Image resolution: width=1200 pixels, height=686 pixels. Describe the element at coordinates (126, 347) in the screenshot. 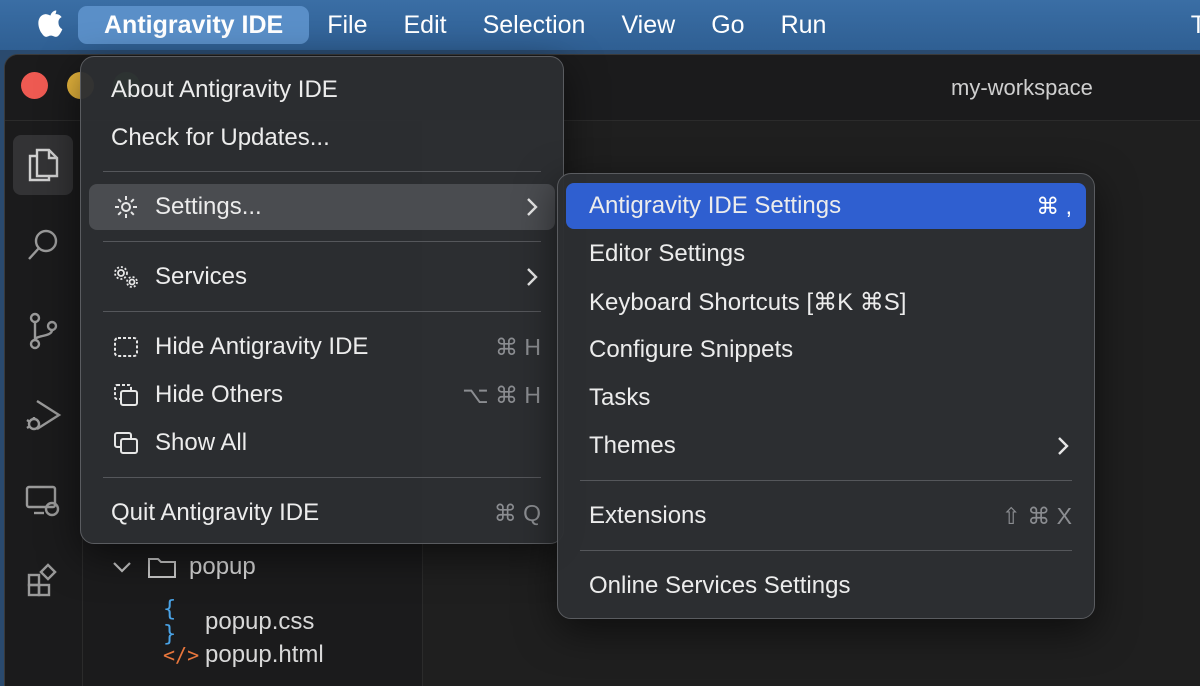

I see `hide-icon` at that location.